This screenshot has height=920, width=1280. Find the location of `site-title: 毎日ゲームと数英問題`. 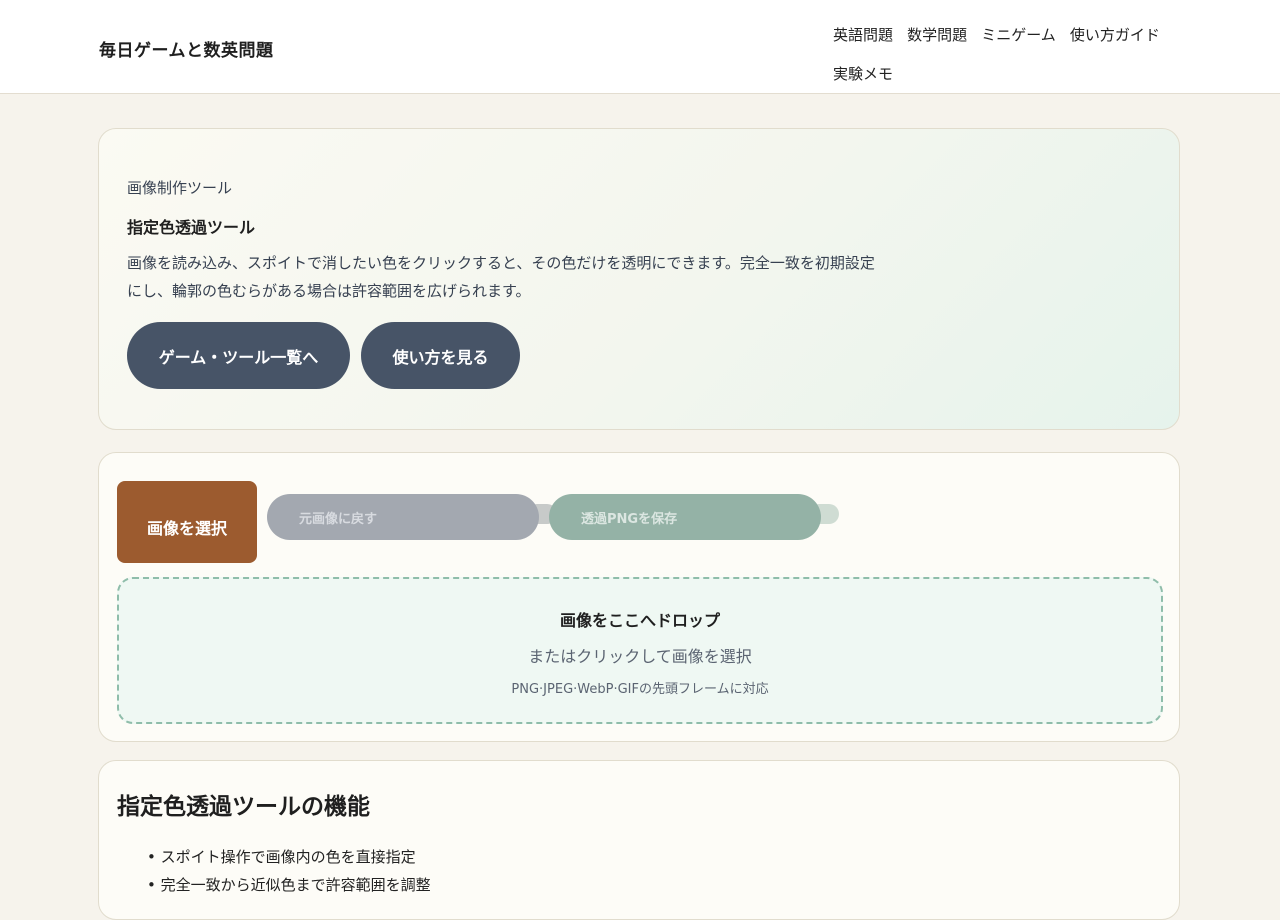

site-title: 毎日ゲームと数英問題 is located at coordinates (186, 48).